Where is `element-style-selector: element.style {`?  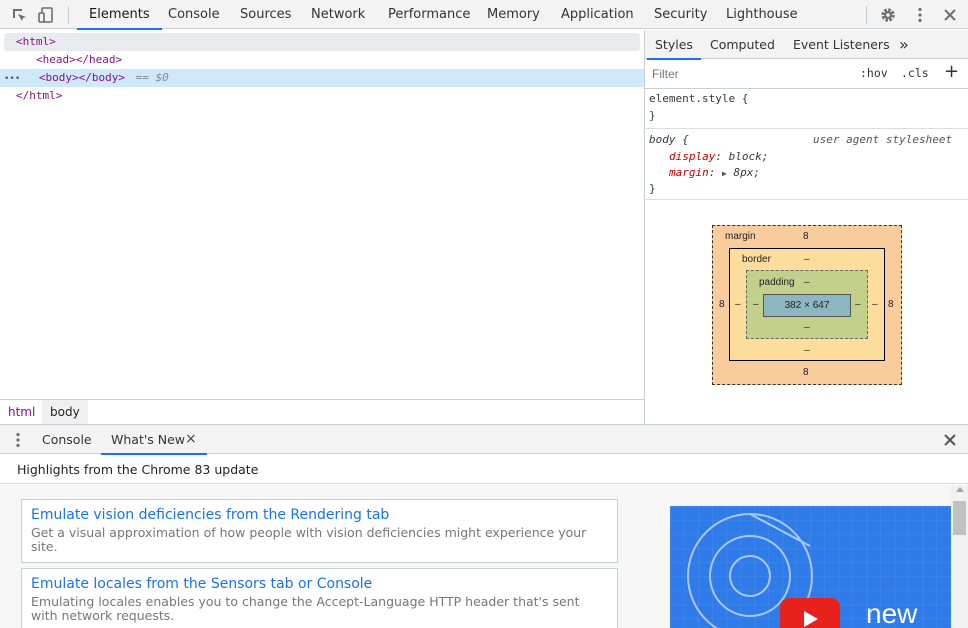
element-style-selector: element.style { is located at coordinates (698, 99).